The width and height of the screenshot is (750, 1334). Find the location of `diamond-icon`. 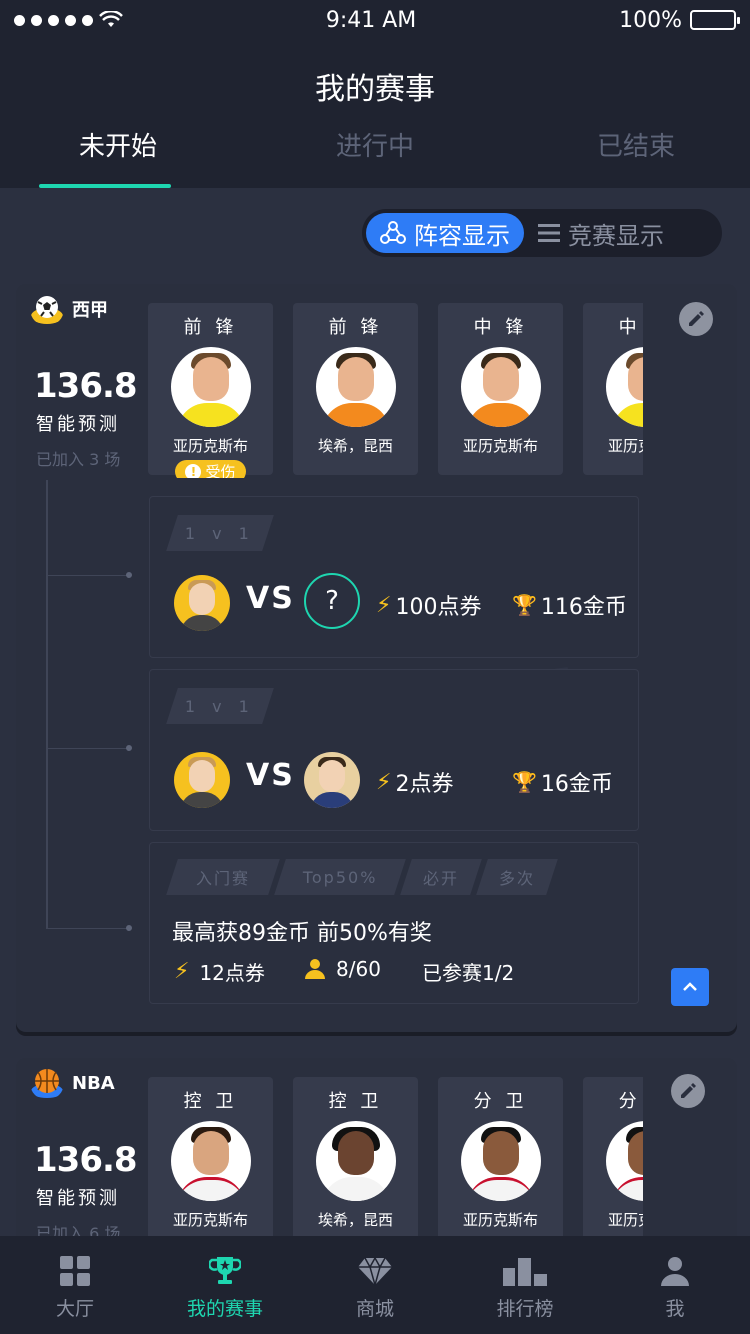

diamond-icon is located at coordinates (375, 1271).